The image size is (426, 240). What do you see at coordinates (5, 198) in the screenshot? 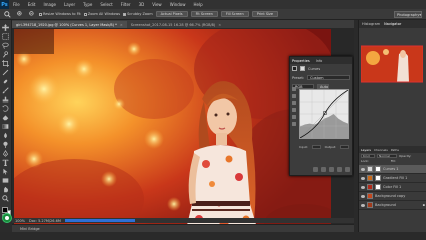
I see `zoom-tool-panel-icon` at bounding box center [5, 198].